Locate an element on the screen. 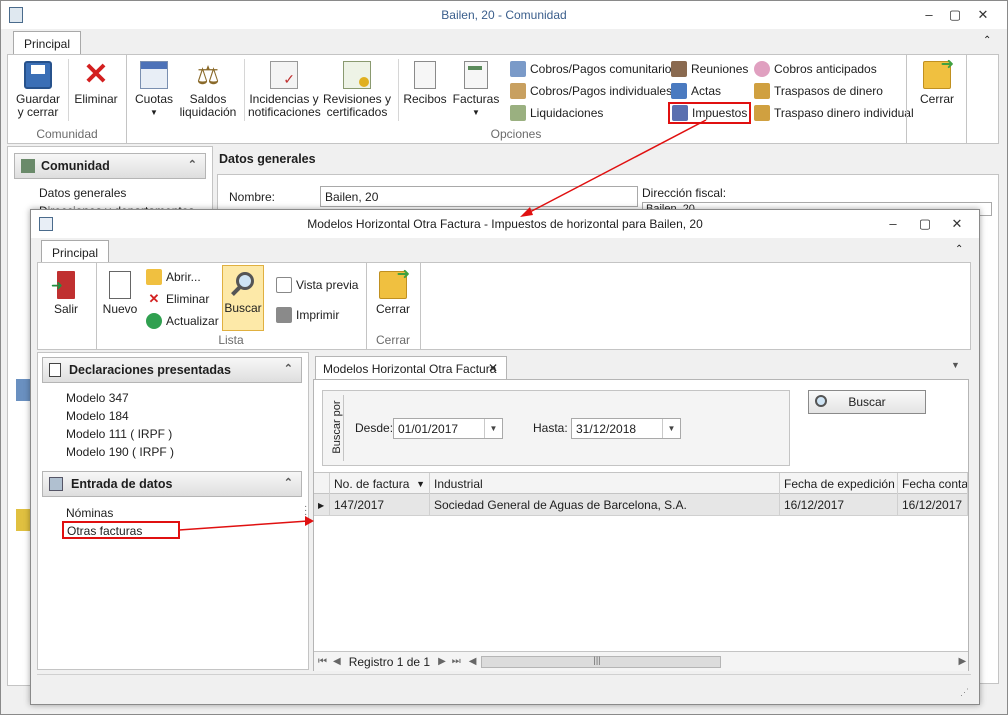 The image size is (1008, 715). arrowhead-impuestos is located at coordinates (526, 212).